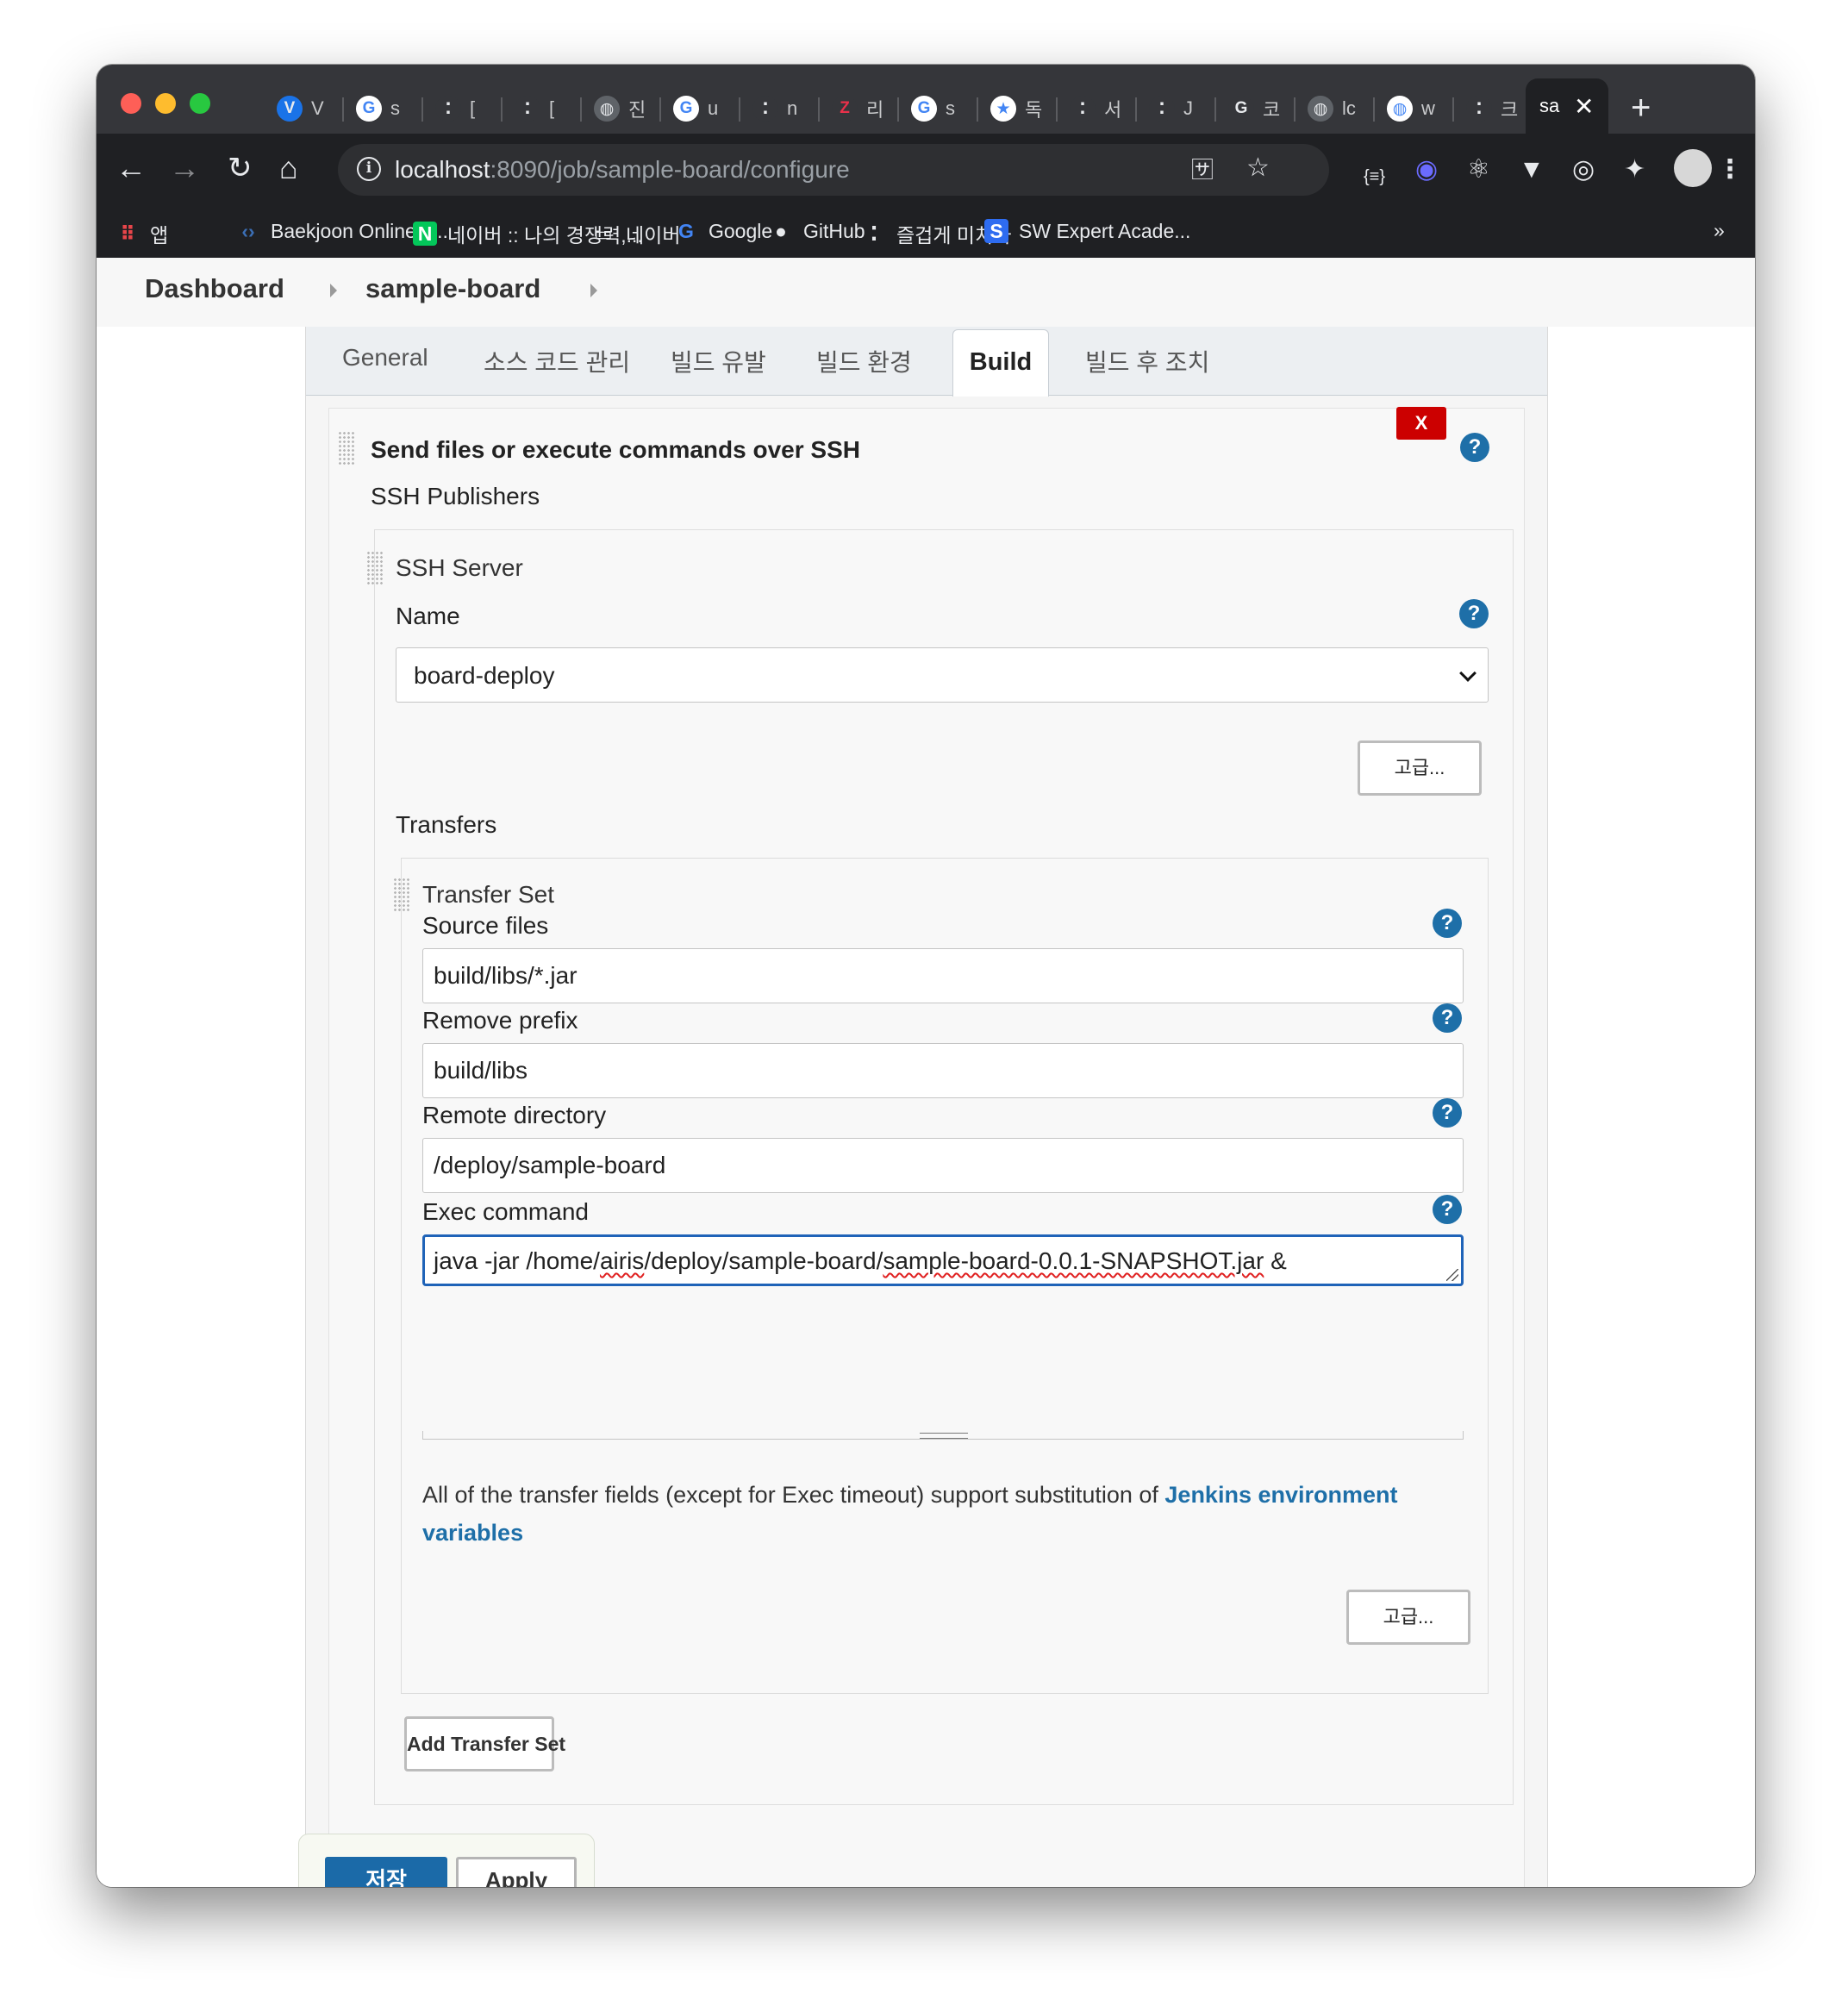 This screenshot has height=2012, width=1848. I want to click on tab-title: 진, so click(637, 110).